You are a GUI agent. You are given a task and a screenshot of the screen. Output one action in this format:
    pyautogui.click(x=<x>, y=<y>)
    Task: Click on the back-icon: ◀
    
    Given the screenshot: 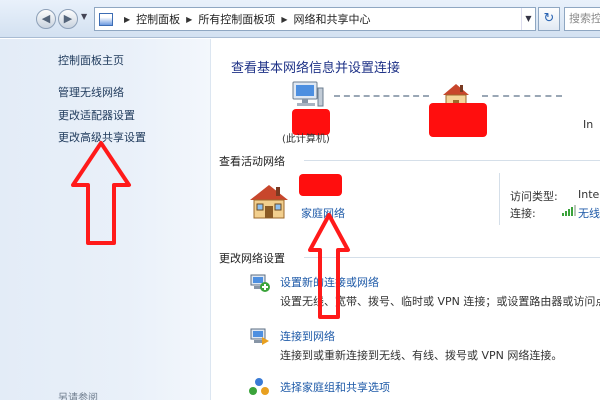 What is the action you would take?
    pyautogui.click(x=46, y=18)
    